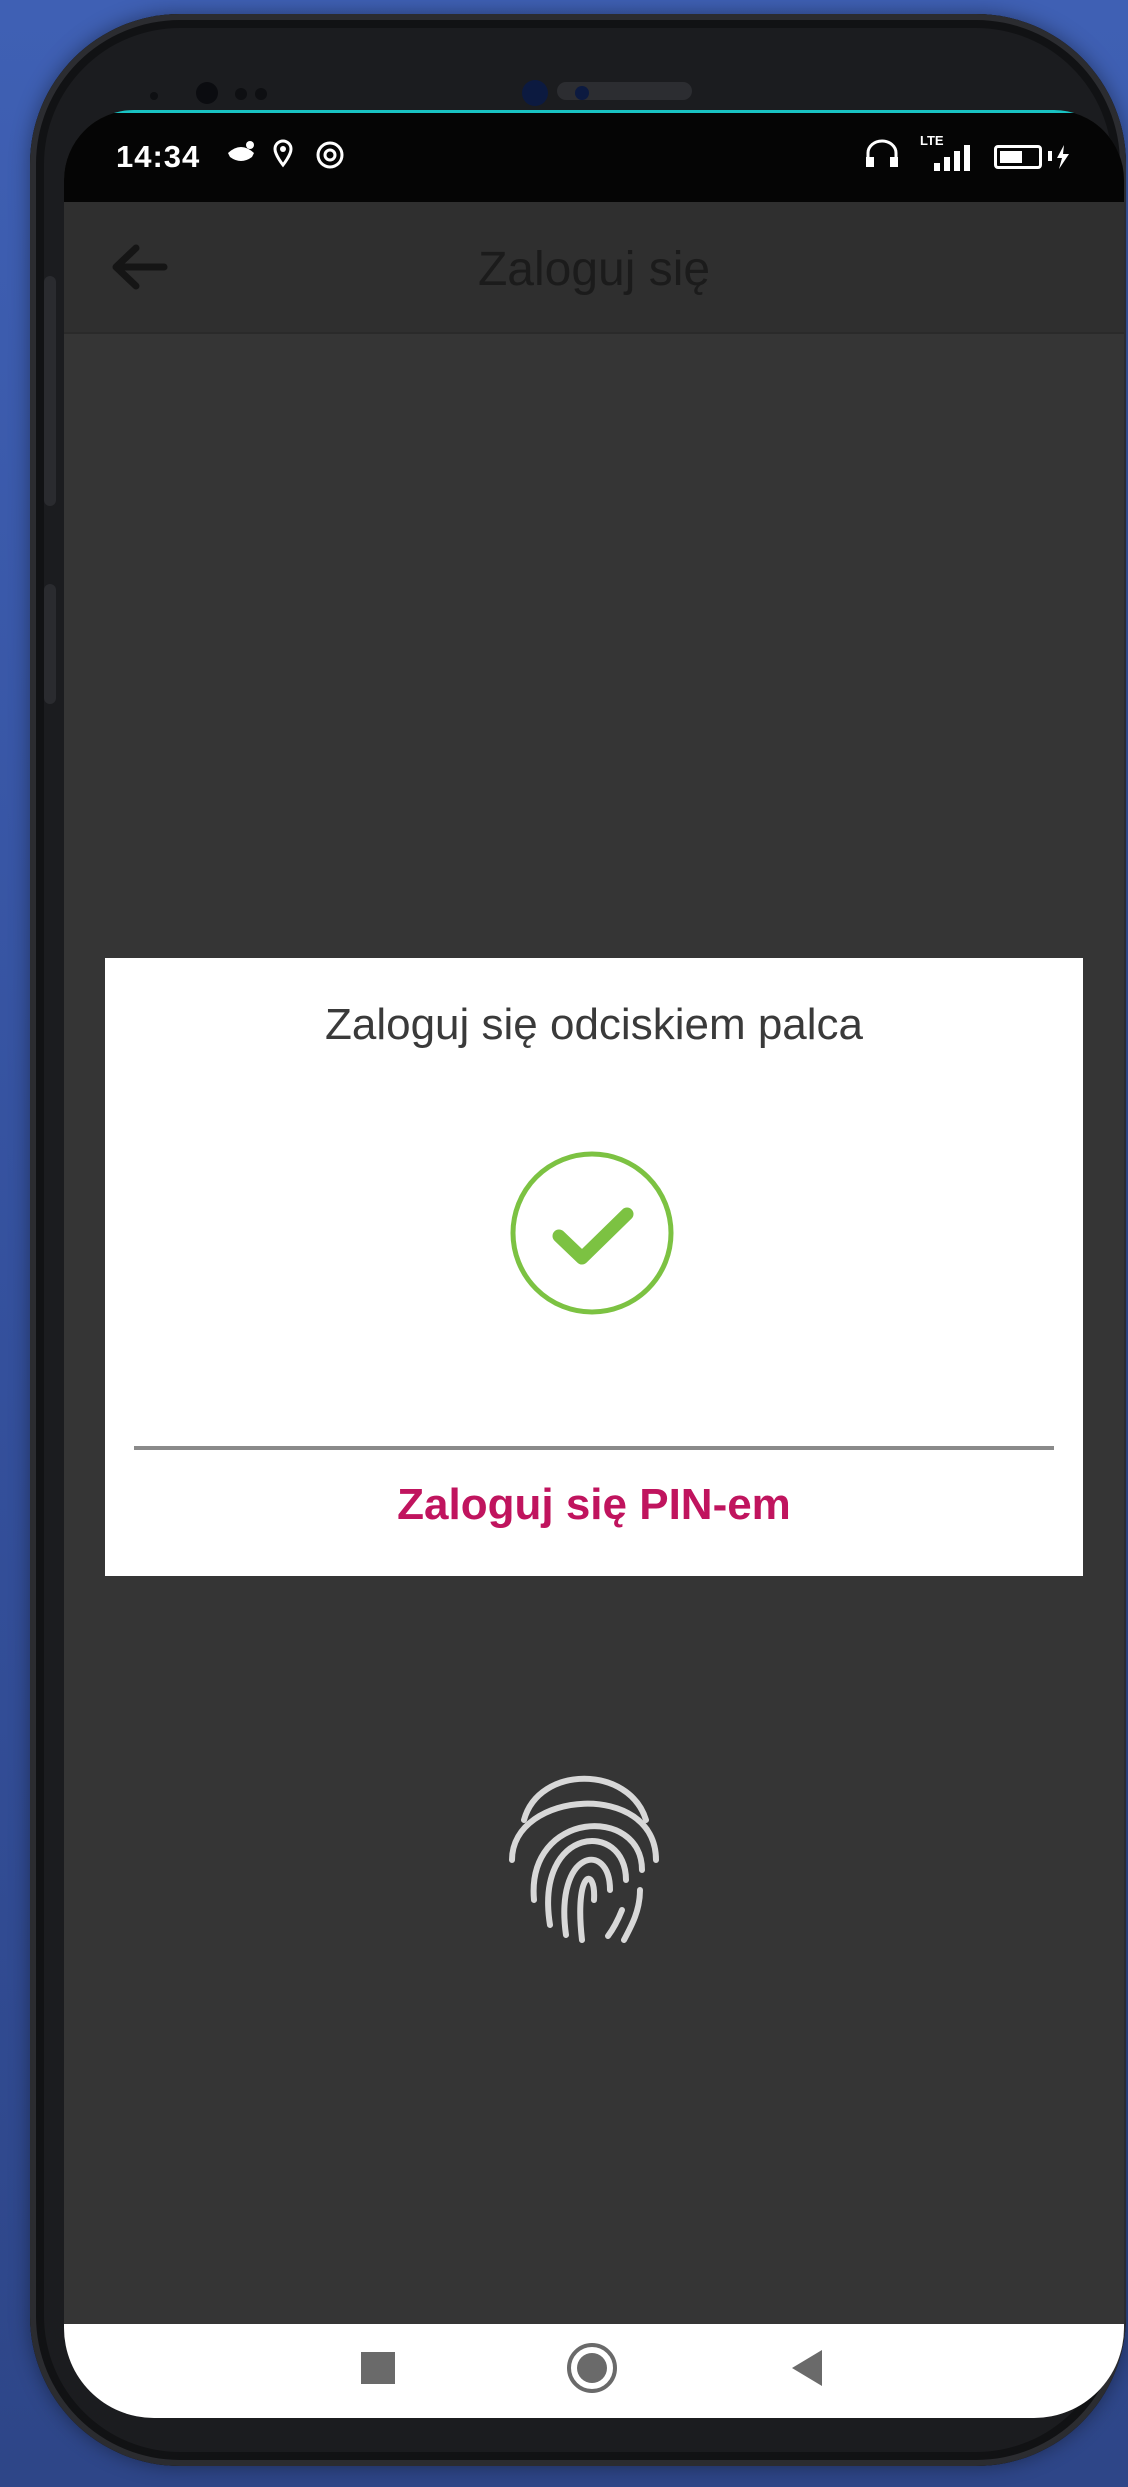  What do you see at coordinates (584, 1847) in the screenshot?
I see `fingerprint-icon` at bounding box center [584, 1847].